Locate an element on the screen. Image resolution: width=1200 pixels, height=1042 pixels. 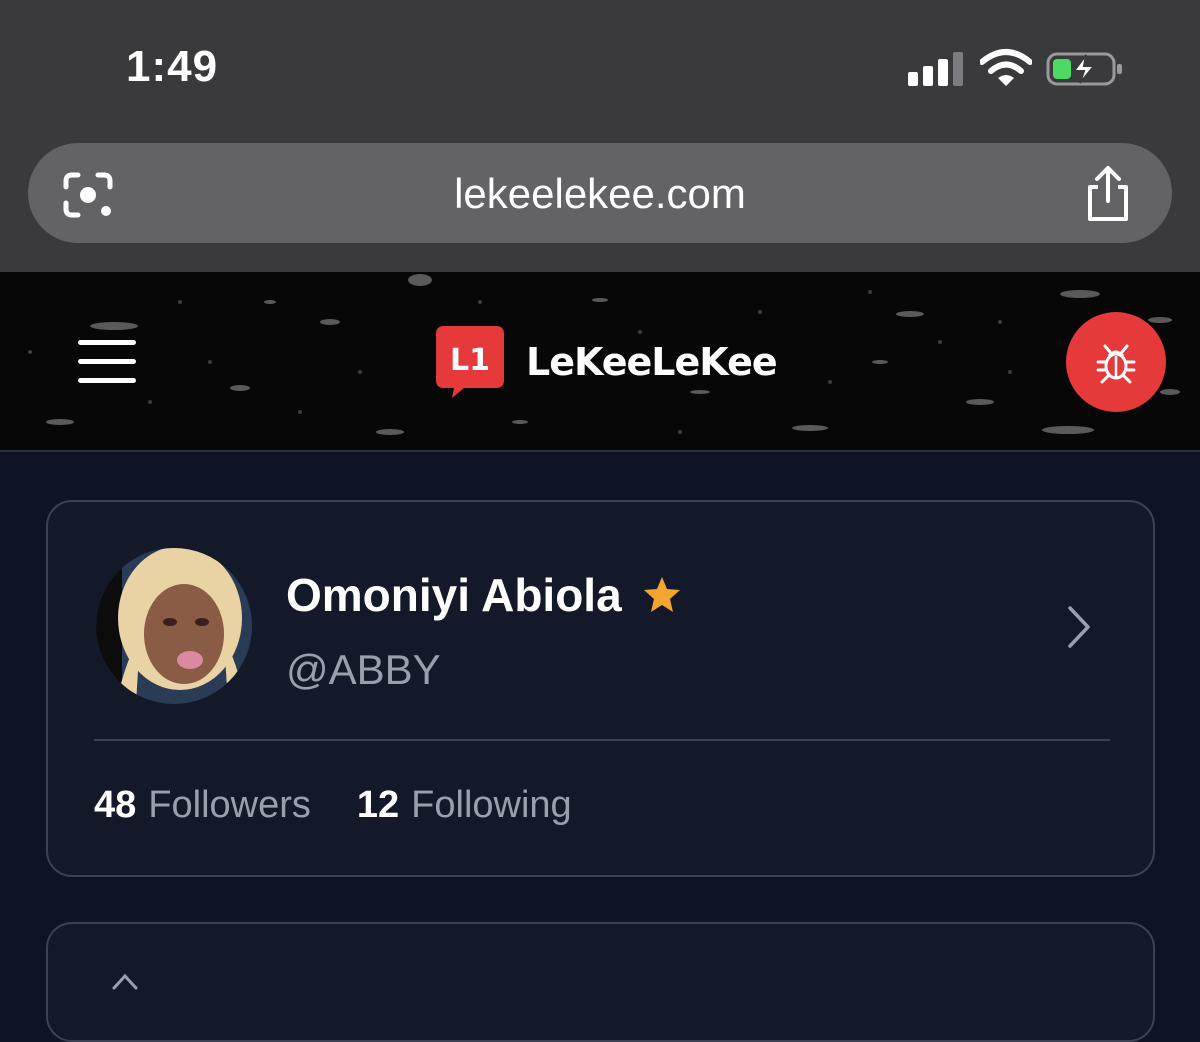
followers-label: Followers is located at coordinates (229, 805).